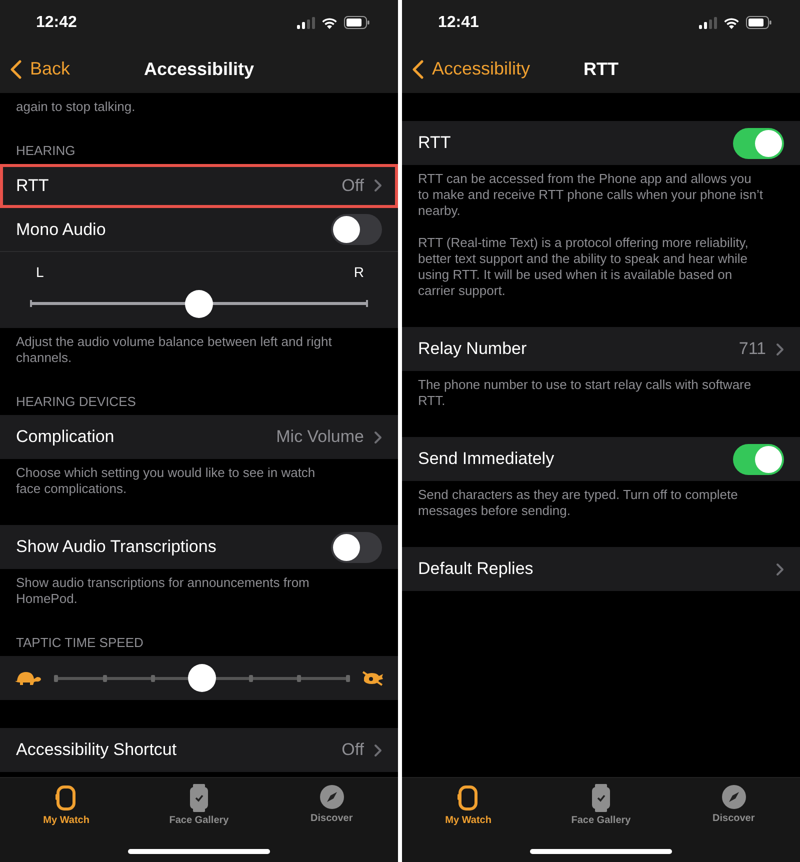 The image size is (800, 862). I want to click on section-header: HEARING DEVICES, so click(76, 402).